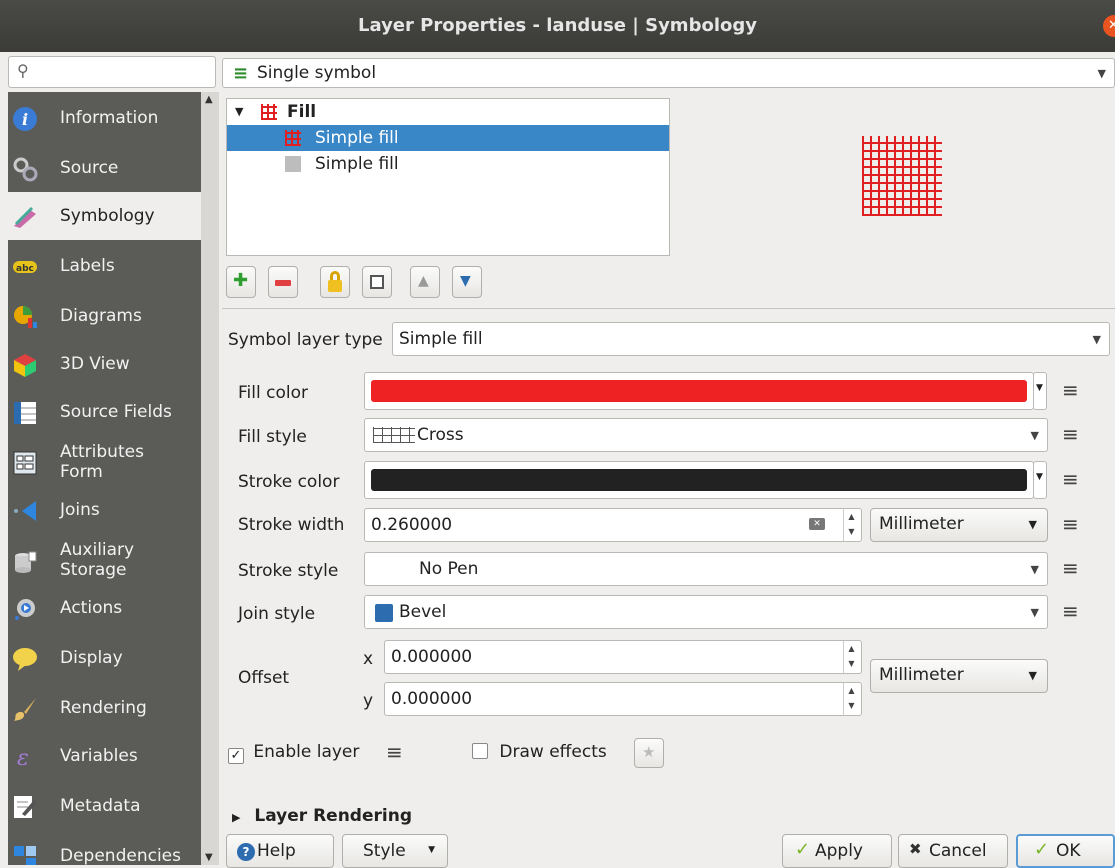  I want to click on apply-label: Apply, so click(839, 851).